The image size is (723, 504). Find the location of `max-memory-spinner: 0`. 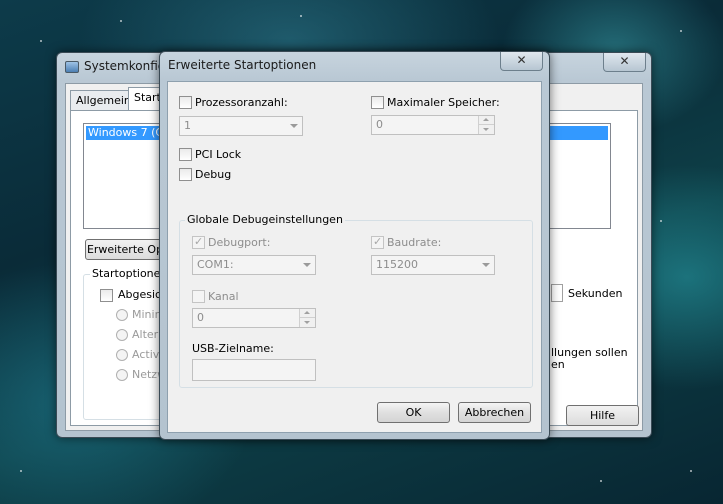

max-memory-spinner: 0 is located at coordinates (433, 125).